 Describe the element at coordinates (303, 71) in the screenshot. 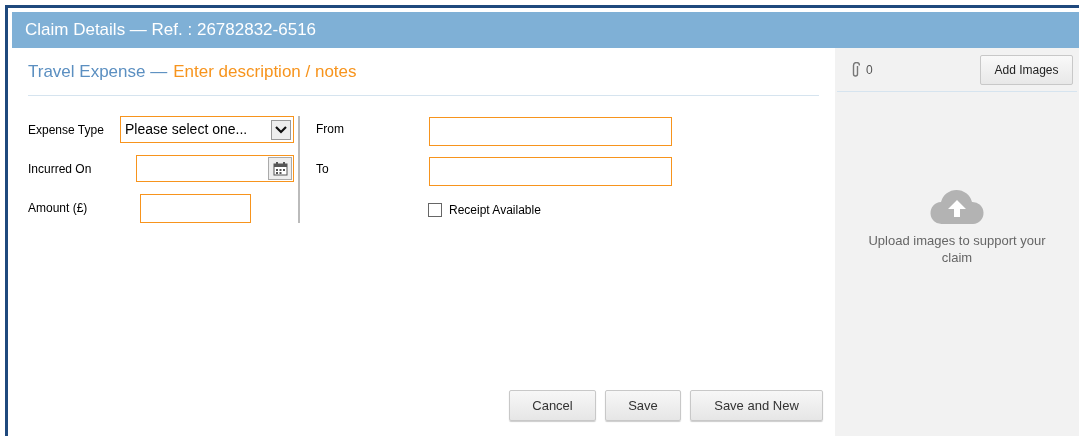

I see `description-field: Enter description / notes` at that location.